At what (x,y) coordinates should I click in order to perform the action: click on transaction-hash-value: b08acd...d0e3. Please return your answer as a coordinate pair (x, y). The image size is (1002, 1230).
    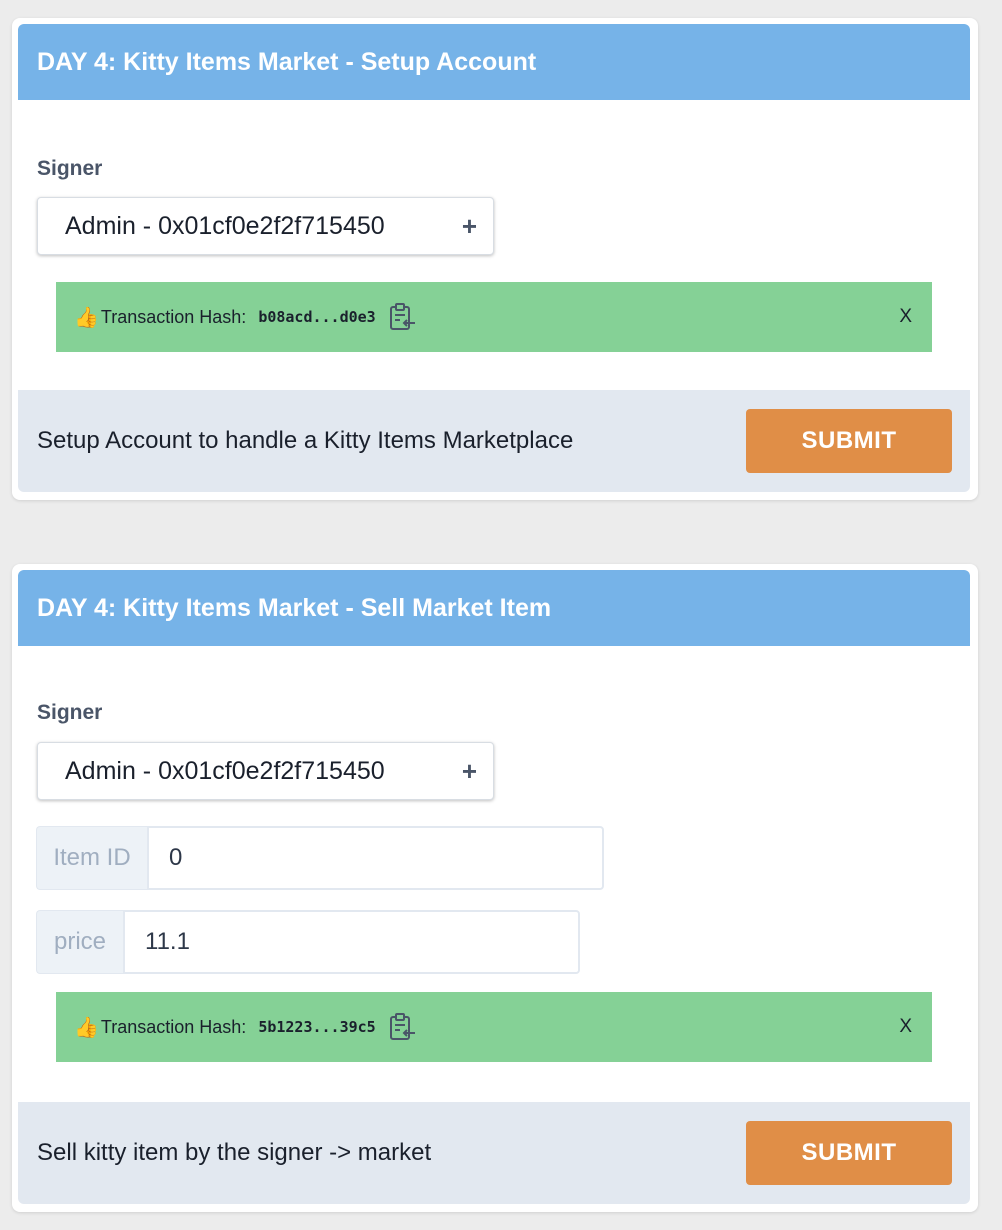
    Looking at the image, I should click on (317, 317).